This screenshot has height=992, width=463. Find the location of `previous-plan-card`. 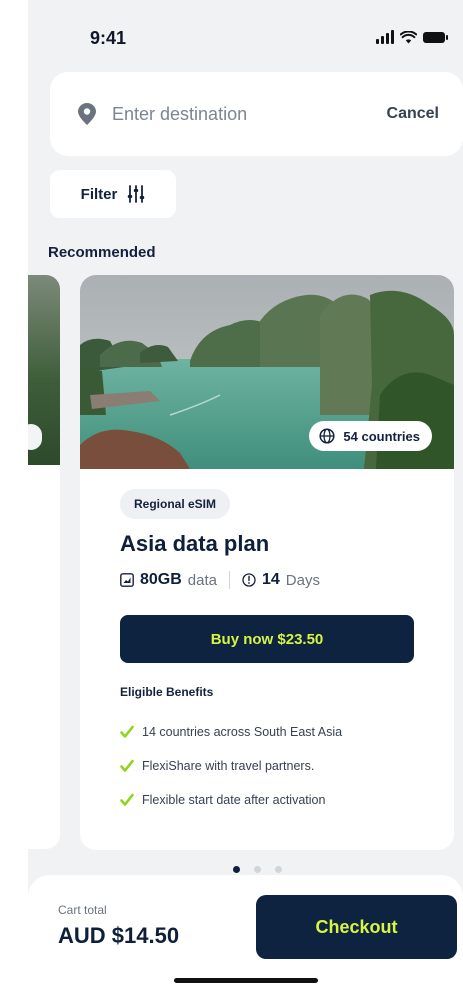

previous-plan-card is located at coordinates (44, 562).